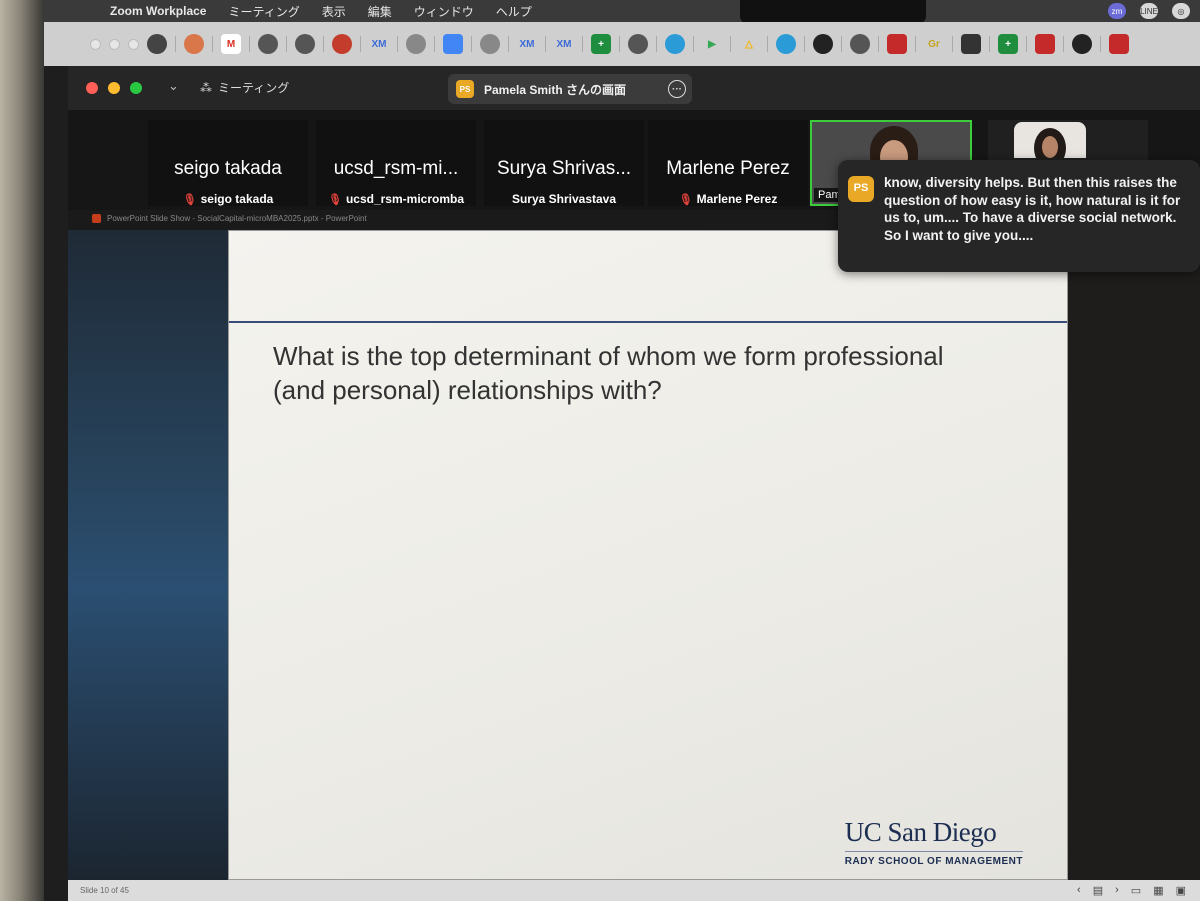 The width and height of the screenshot is (1200, 901). I want to click on github-icon, so click(1082, 44).